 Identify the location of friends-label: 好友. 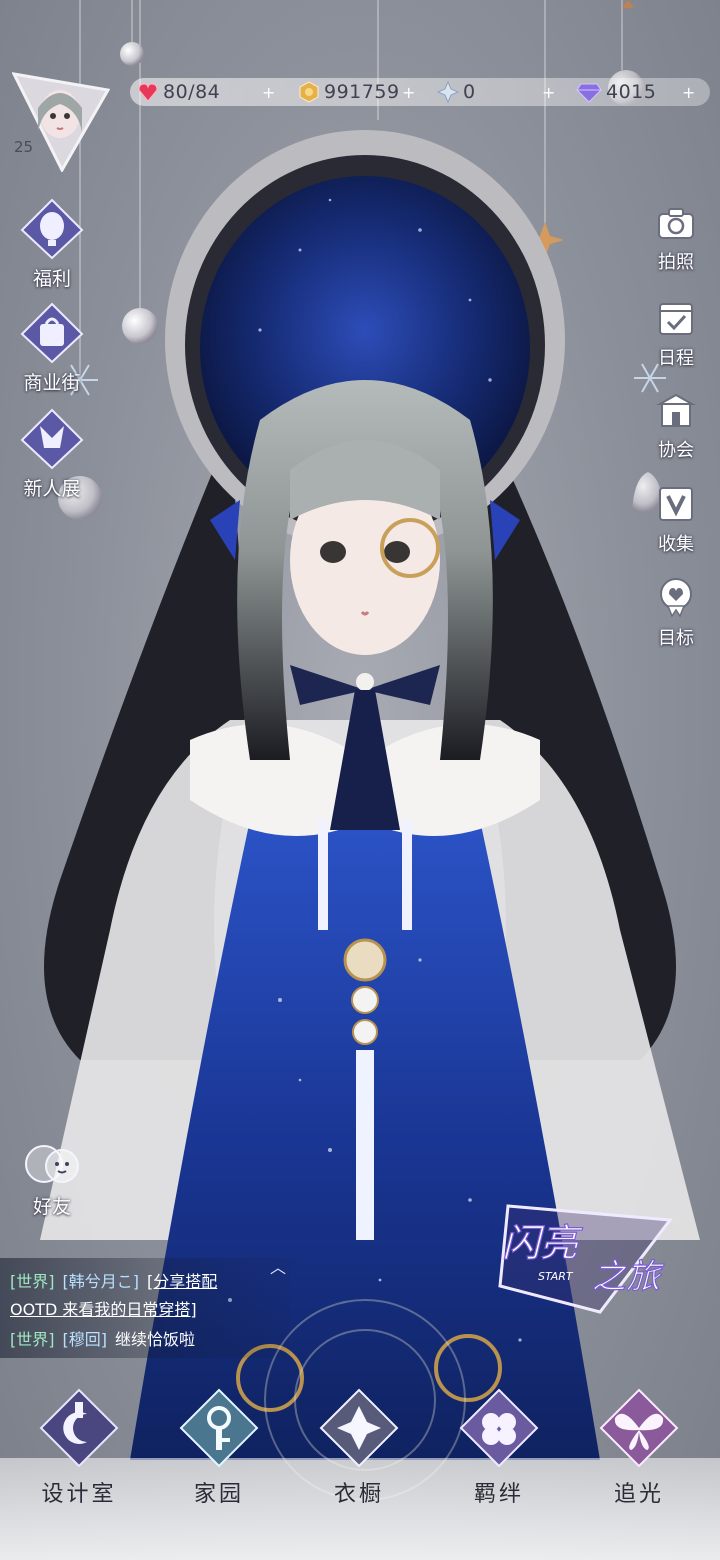
(51, 1207).